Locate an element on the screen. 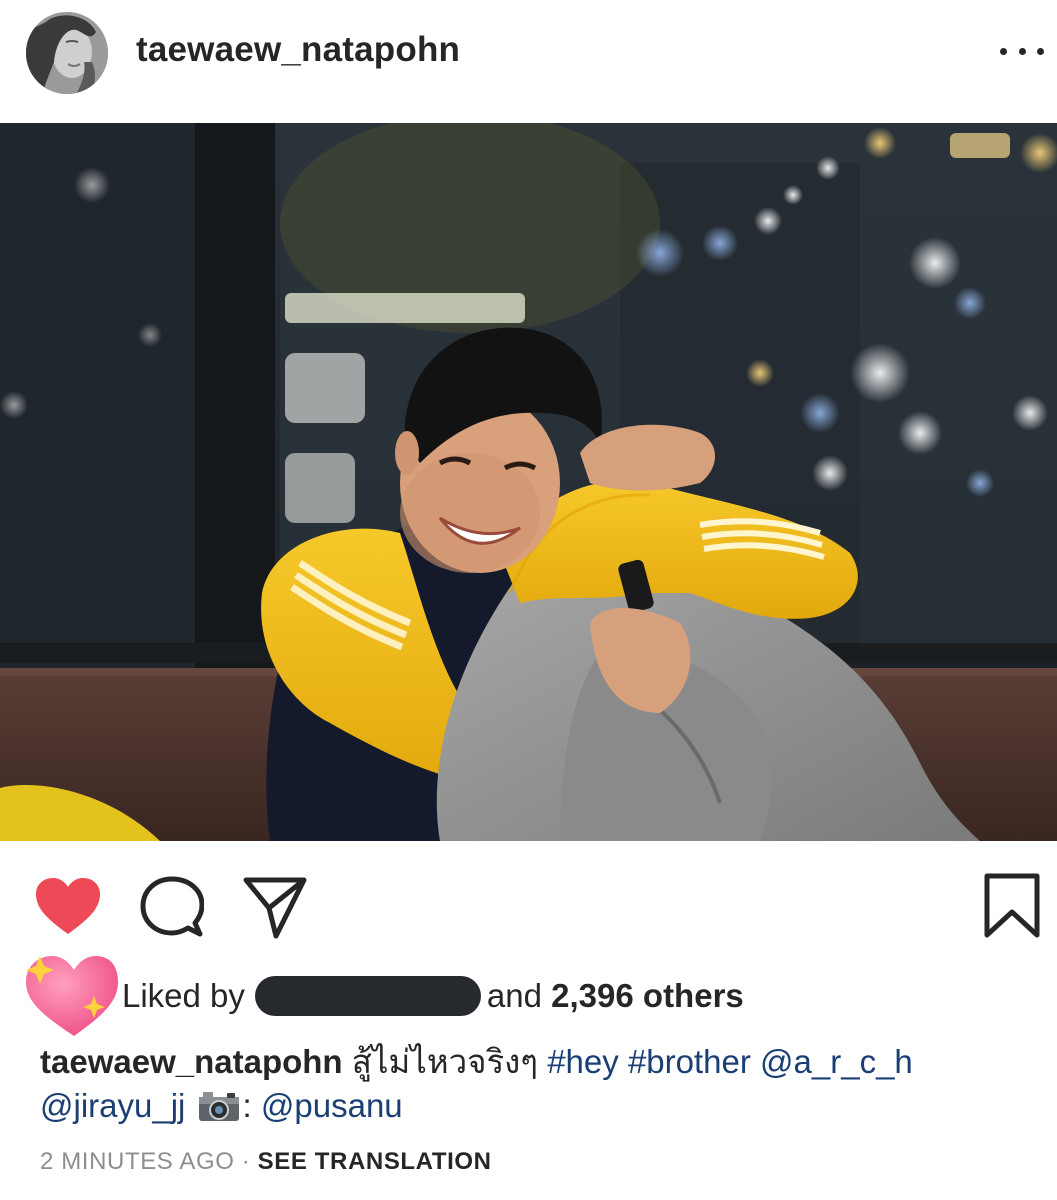 Image resolution: width=1057 pixels, height=1200 pixels. see-translation-link: SEE TRANSLATION is located at coordinates (375, 1161).